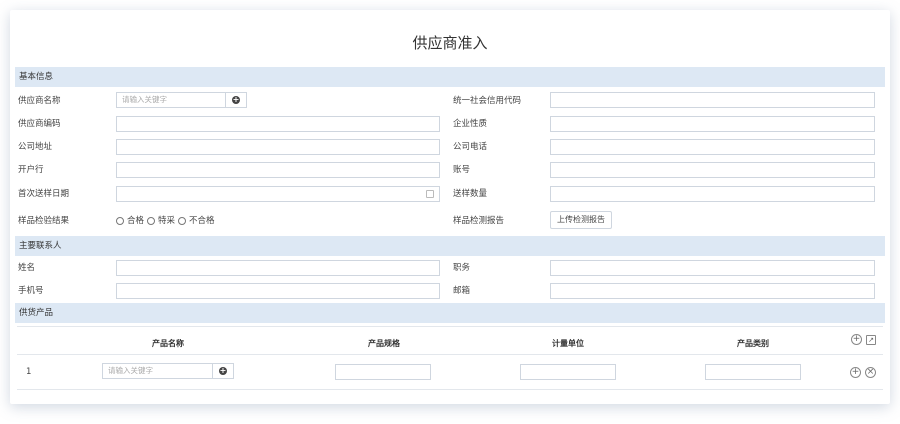 This screenshot has width=900, height=424. What do you see at coordinates (39, 124) in the screenshot?
I see `supplier-code-label: 供应商编码` at bounding box center [39, 124].